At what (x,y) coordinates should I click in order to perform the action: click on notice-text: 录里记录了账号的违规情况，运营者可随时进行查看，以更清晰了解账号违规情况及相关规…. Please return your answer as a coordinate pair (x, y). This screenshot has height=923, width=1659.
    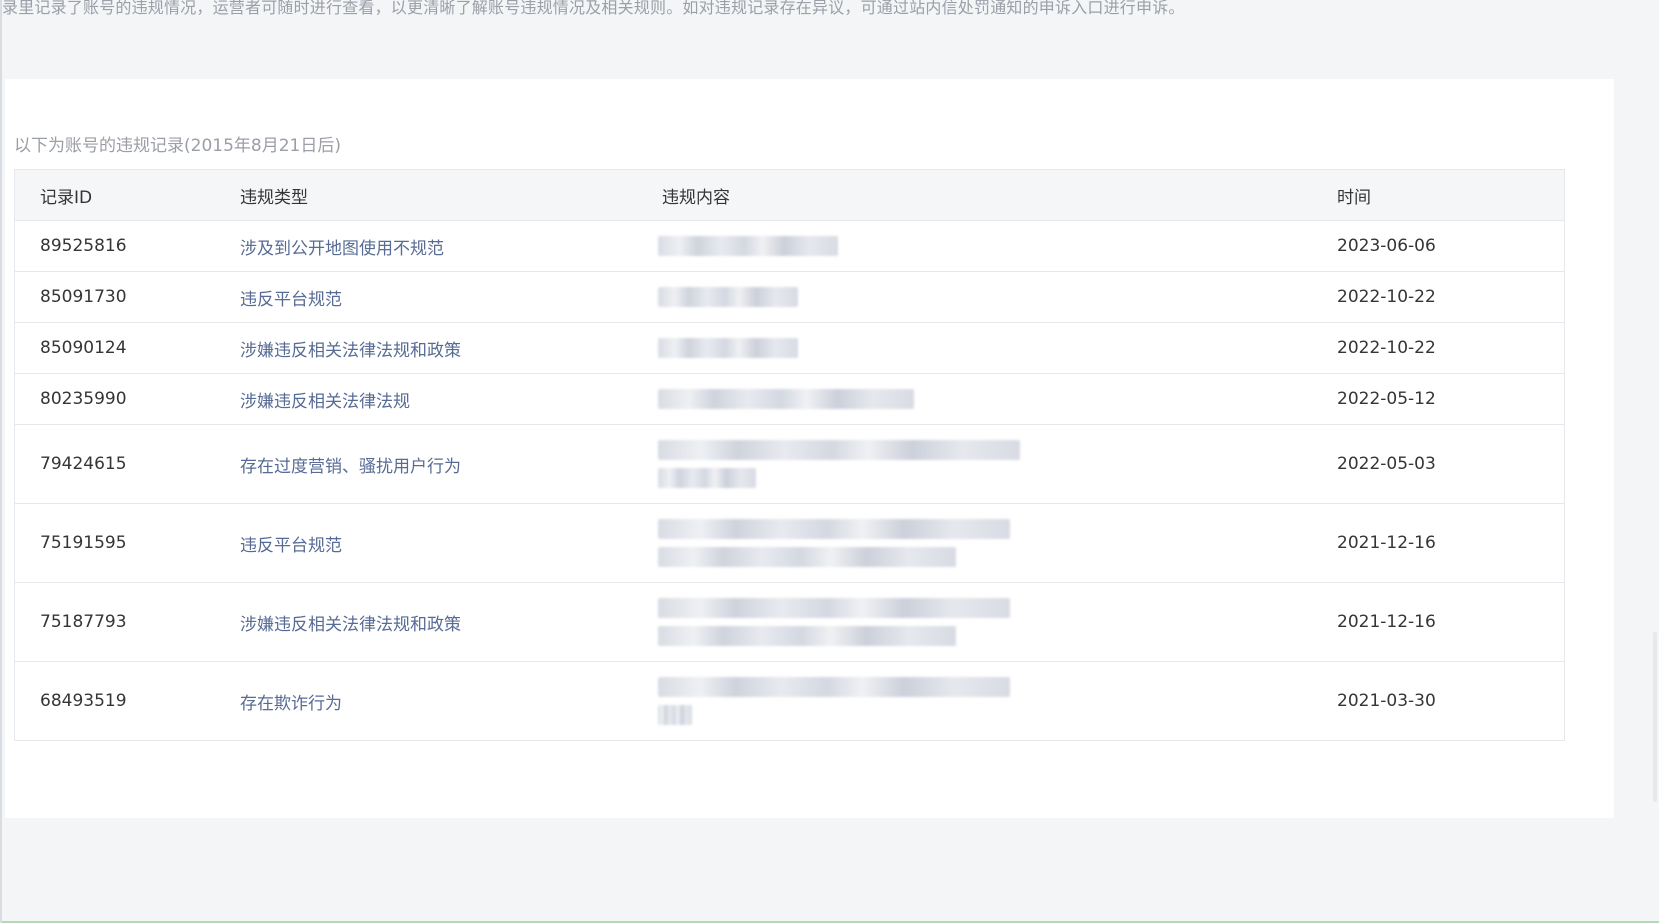
    Looking at the image, I should click on (593, 8).